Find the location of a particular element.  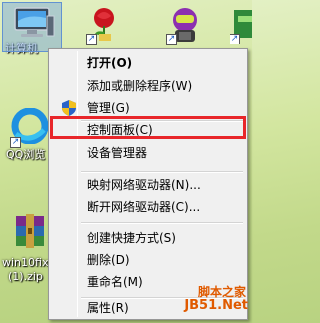

menu-item-label: 打开(O) is located at coordinates (110, 63).